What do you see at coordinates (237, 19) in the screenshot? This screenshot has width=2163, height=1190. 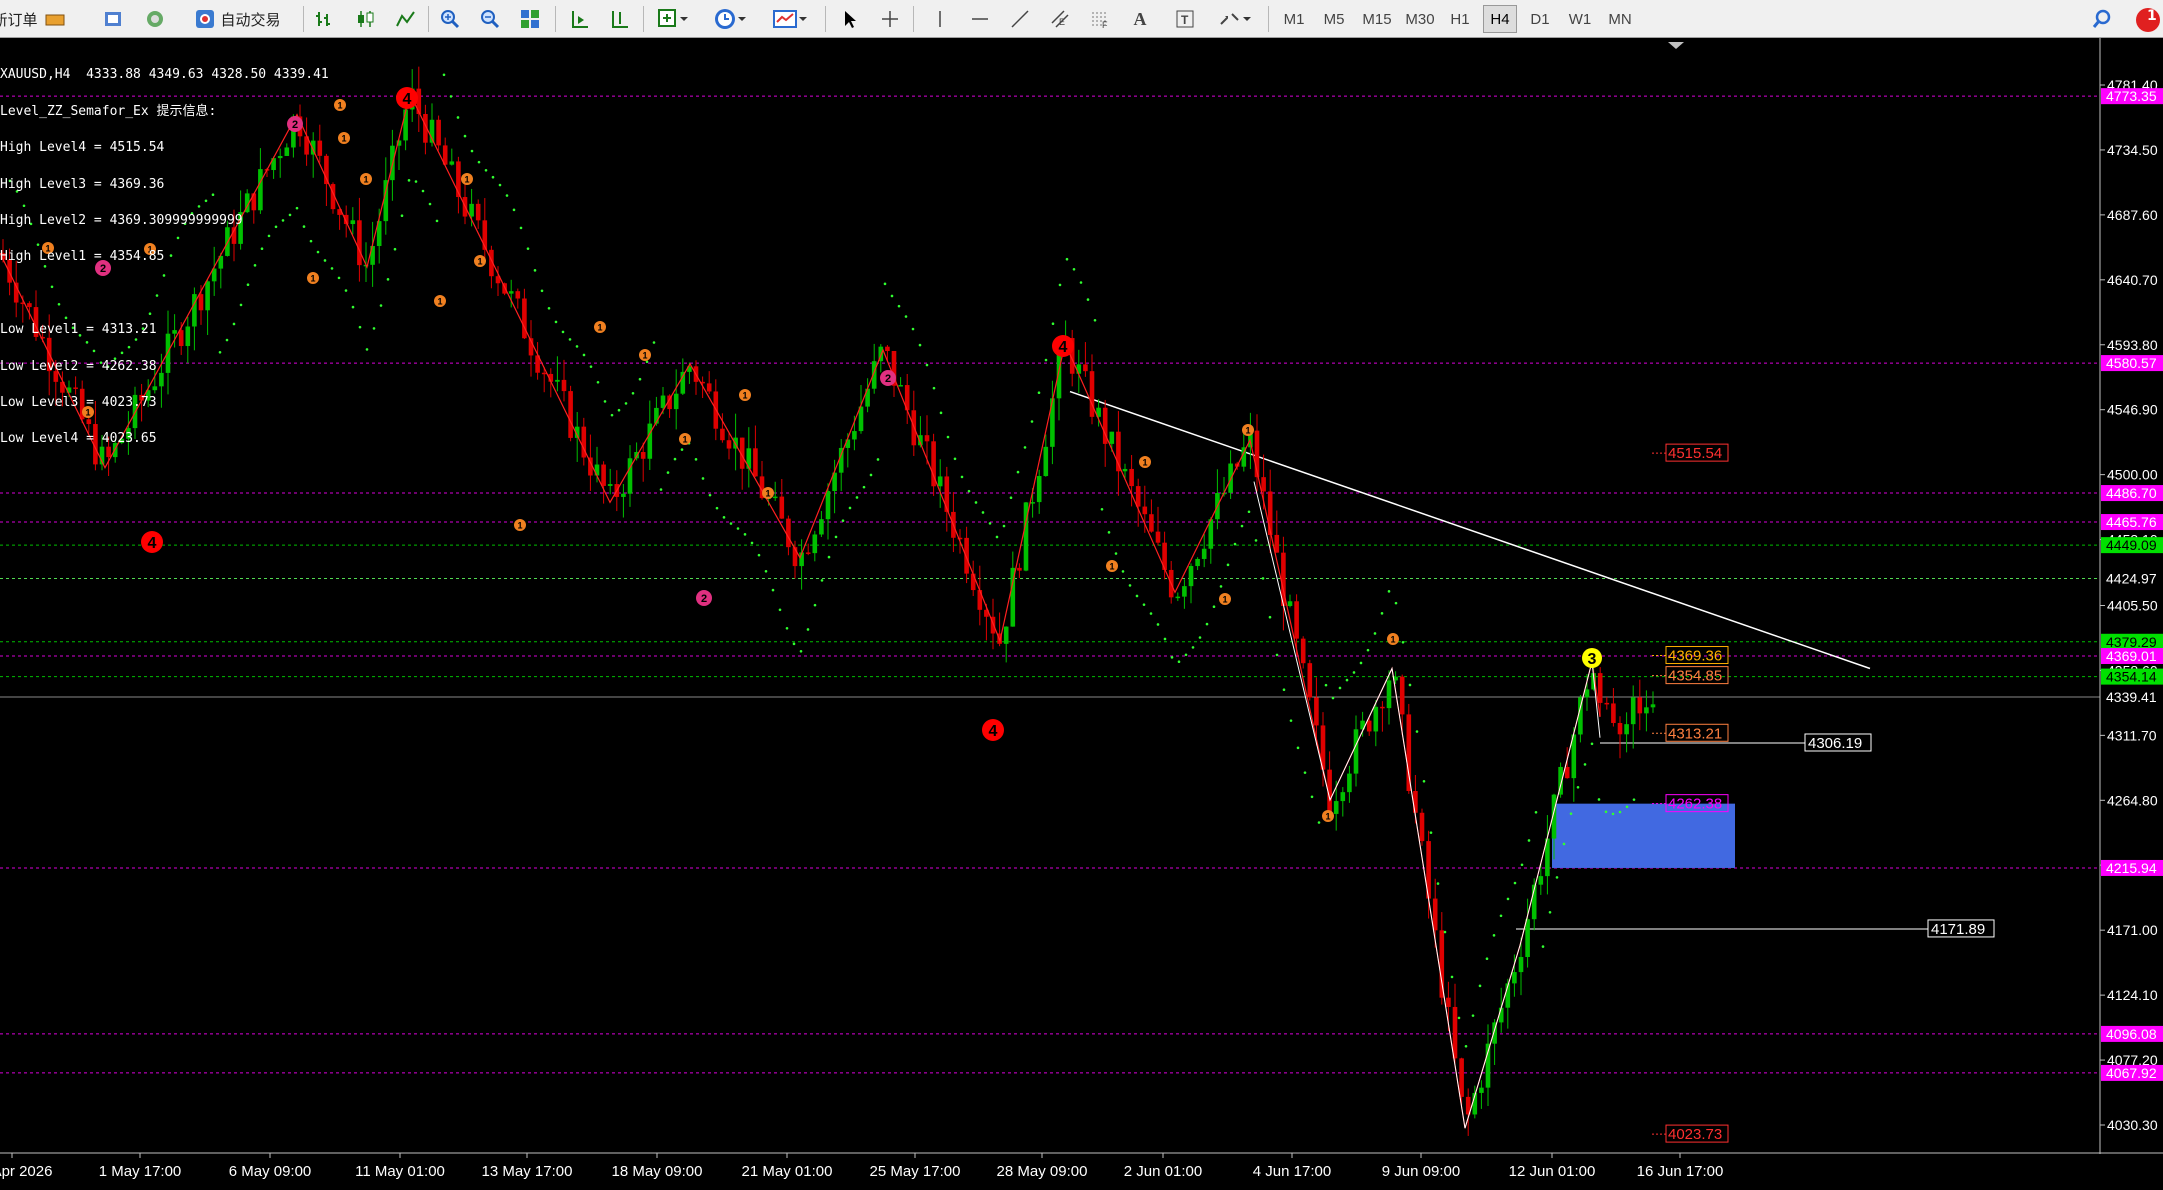 I see `autotrade-button: 自动交易` at bounding box center [237, 19].